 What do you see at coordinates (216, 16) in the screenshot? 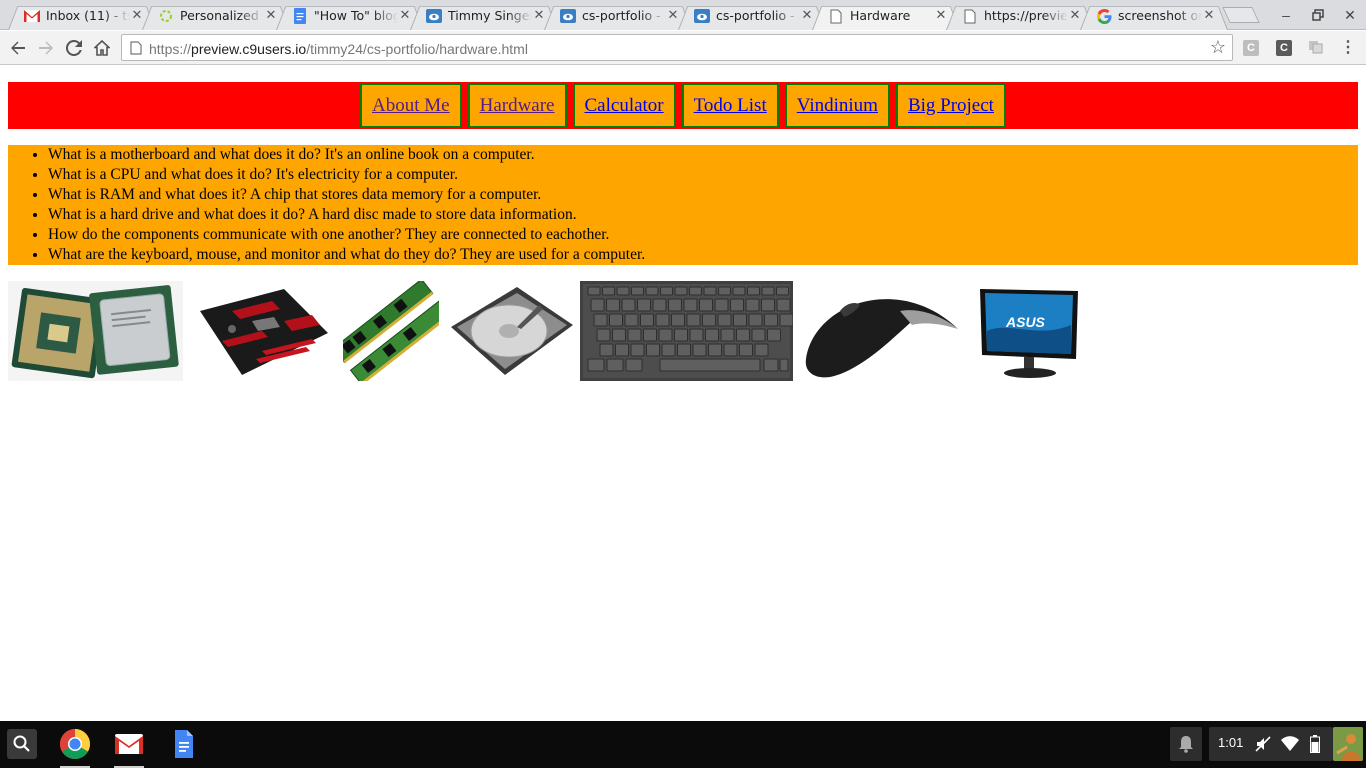
I see `tab-personalized: Personalized ✕` at bounding box center [216, 16].